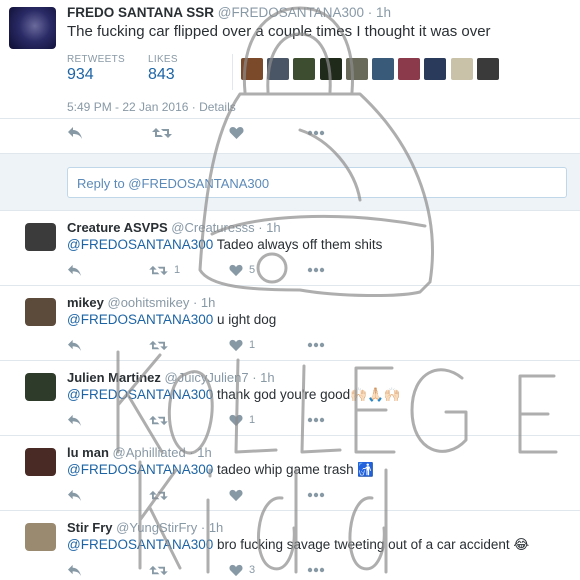 Image resolution: width=580 pixels, height=580 pixels. Describe the element at coordinates (177, 270) in the screenshot. I see `retweet-count: 1` at that location.